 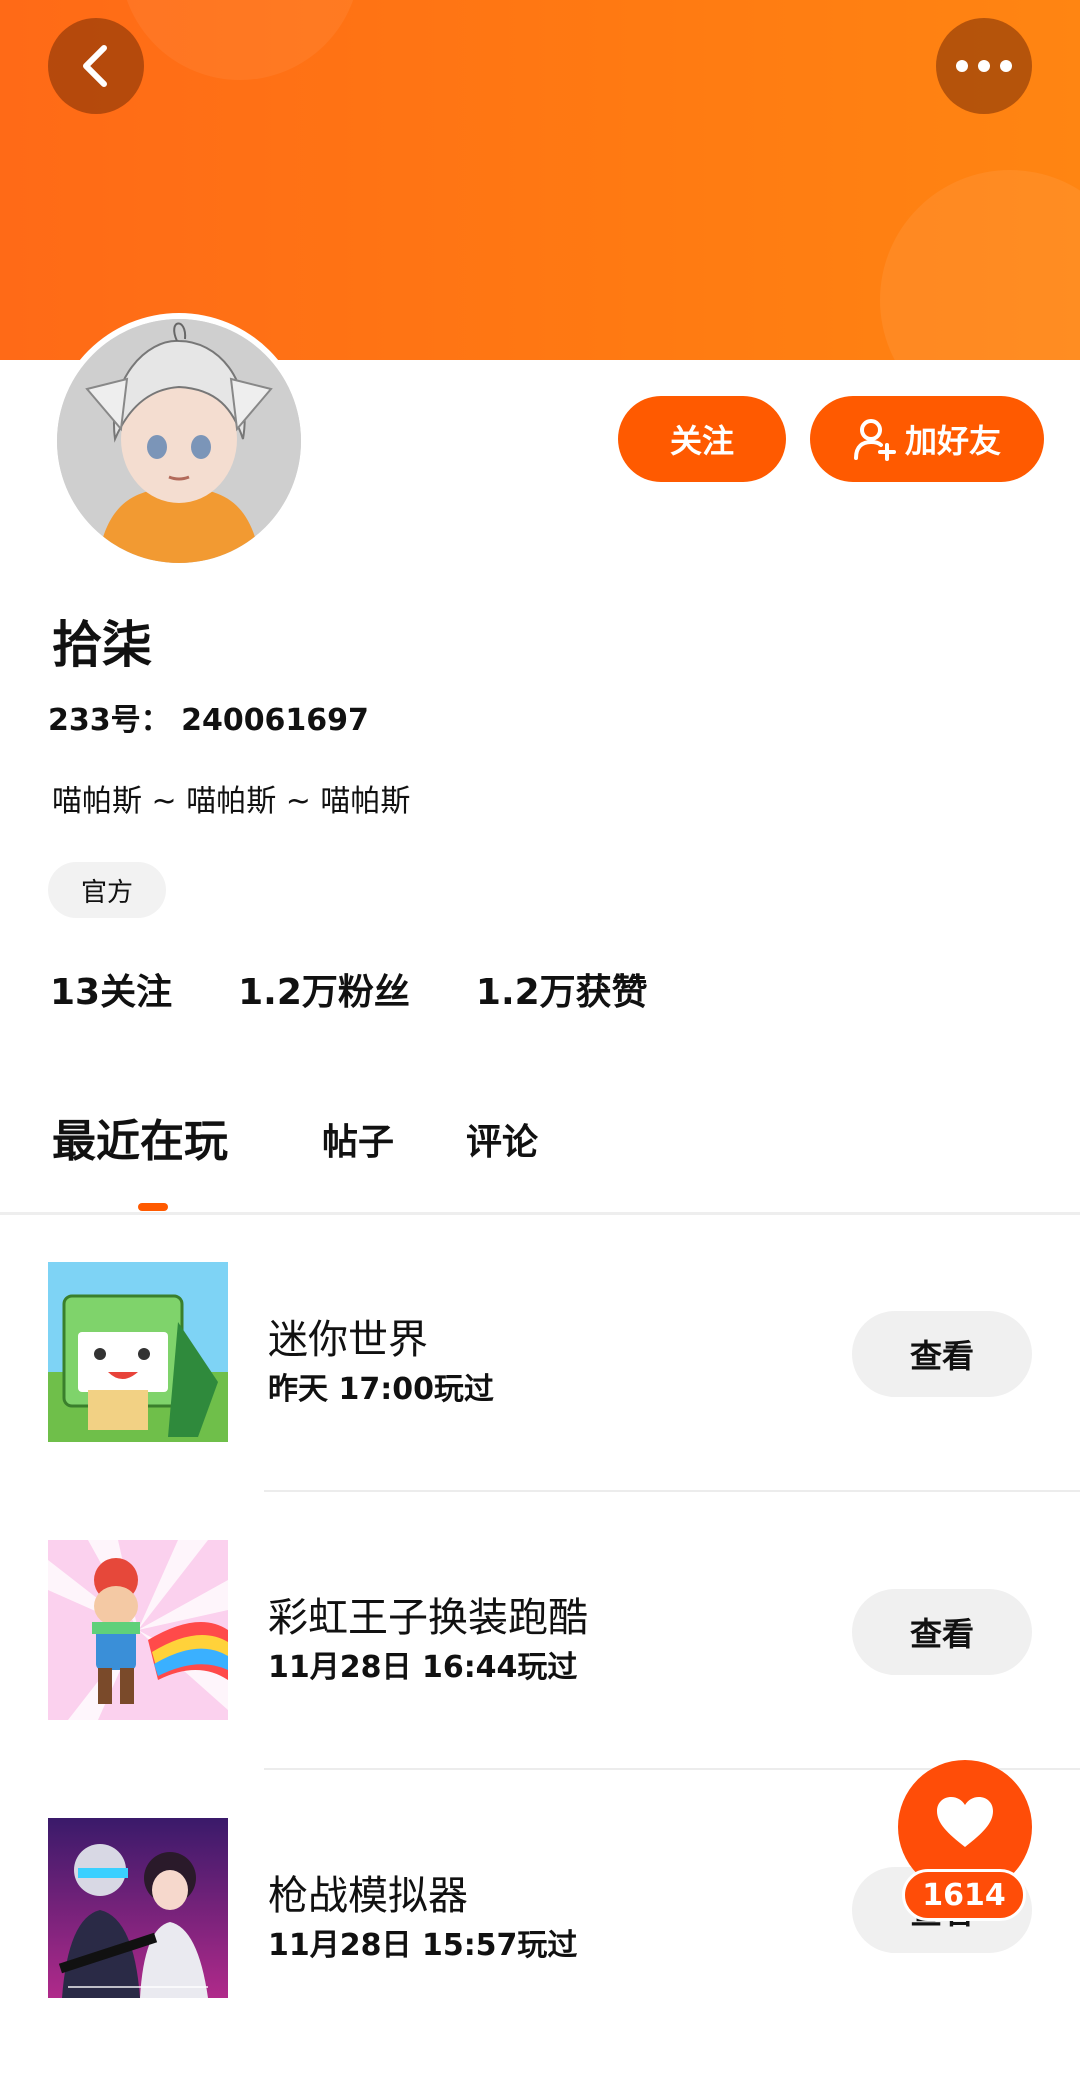 What do you see at coordinates (368, 1896) in the screenshot?
I see `game-title: 枪战模拟器` at bounding box center [368, 1896].